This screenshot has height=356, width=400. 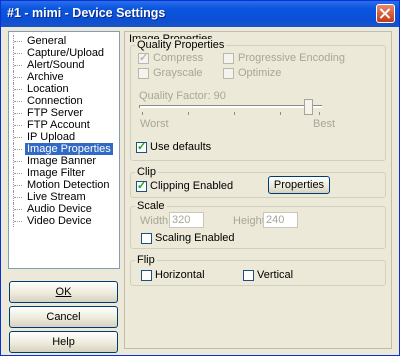 I want to click on vertical-label: Vertical, so click(x=275, y=275).